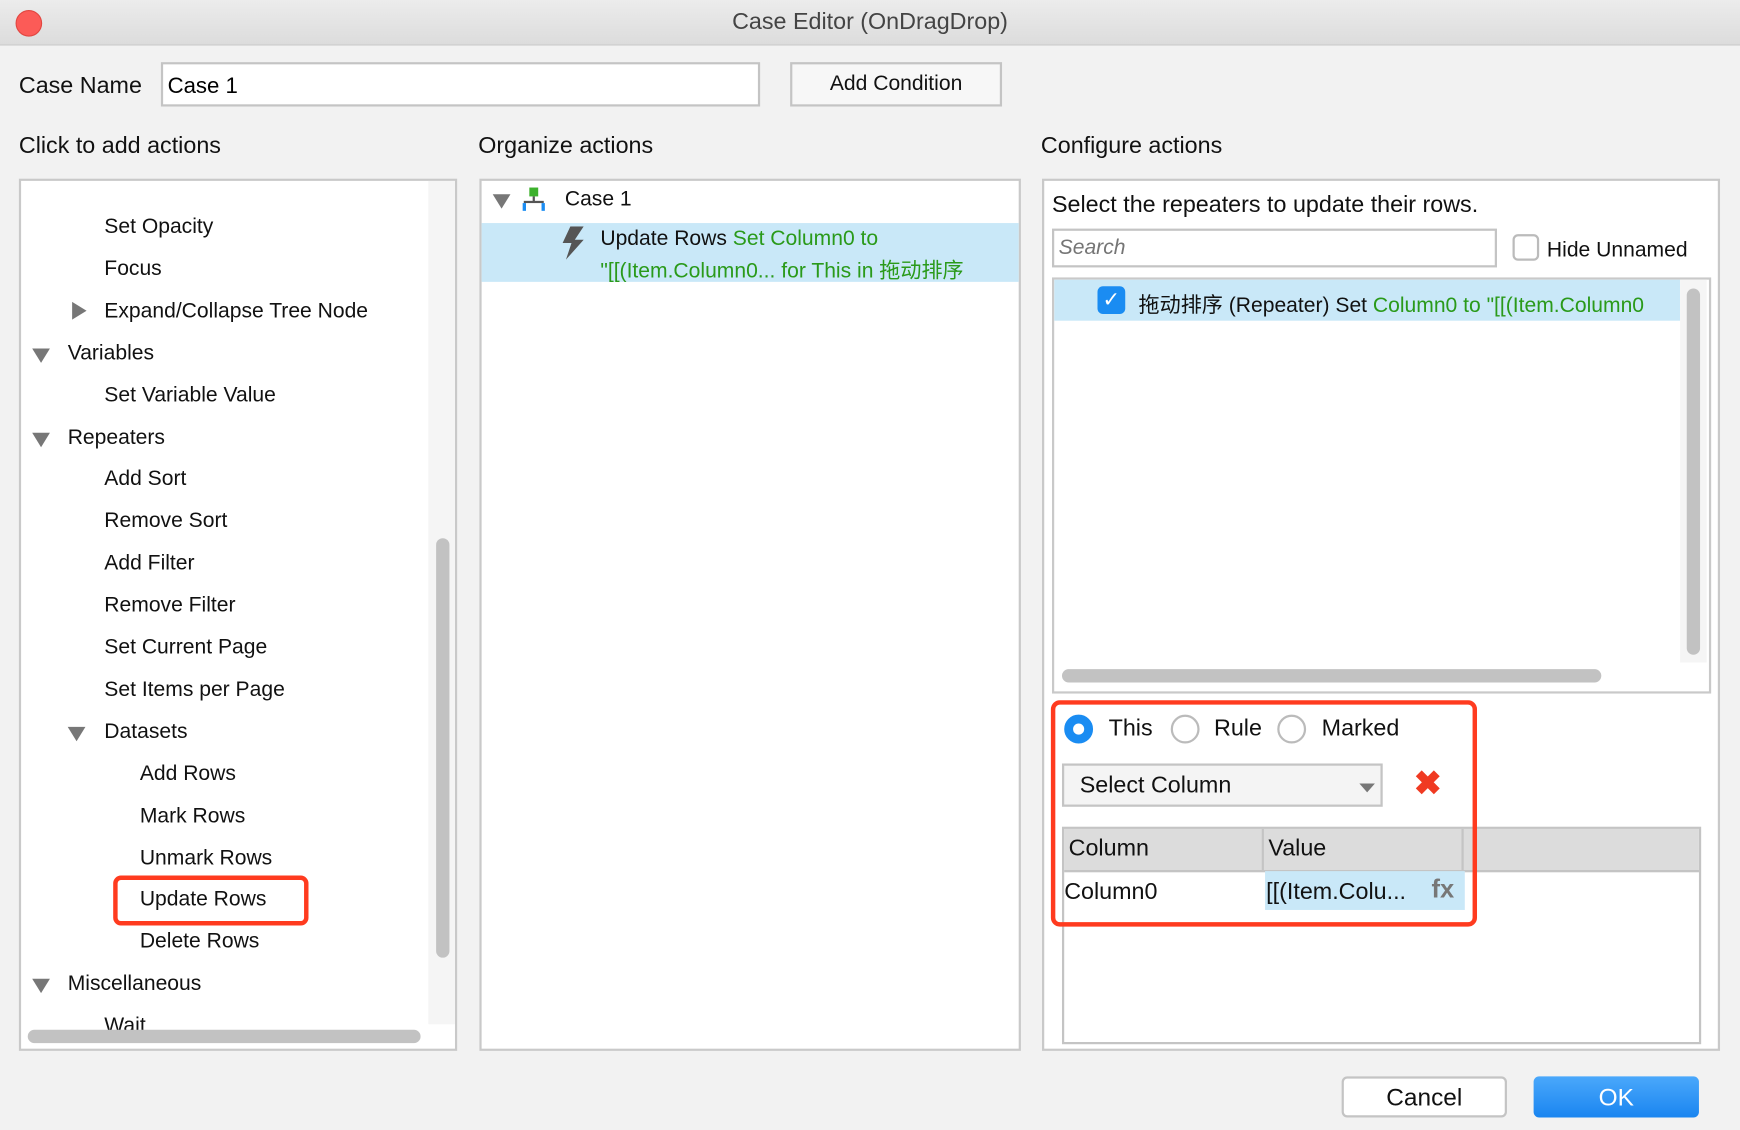 This screenshot has width=1740, height=1130. What do you see at coordinates (1274, 248) in the screenshot?
I see `search-input` at bounding box center [1274, 248].